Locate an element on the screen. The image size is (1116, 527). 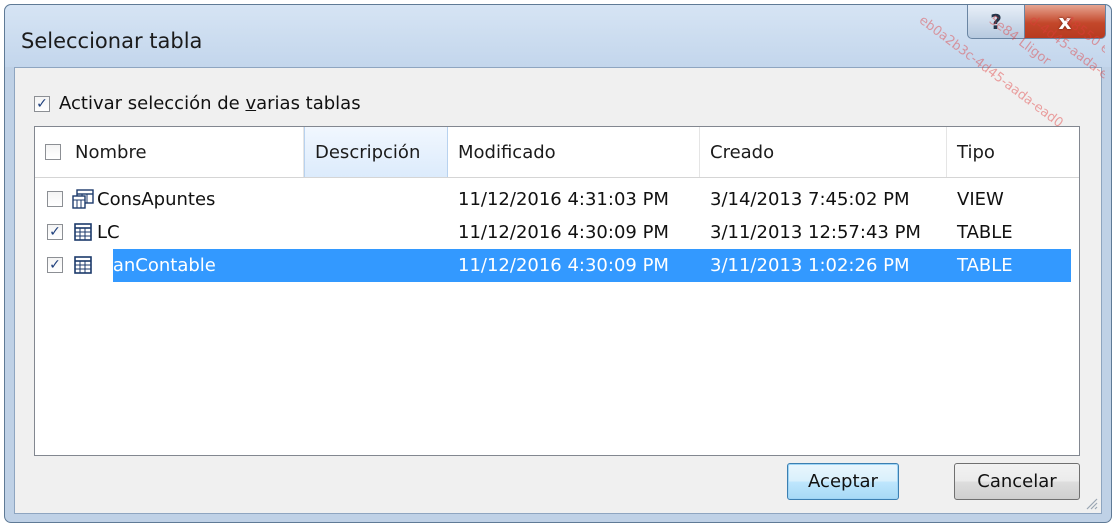
row-created: 3/14/2013 7:45:02 PM is located at coordinates (810, 199).